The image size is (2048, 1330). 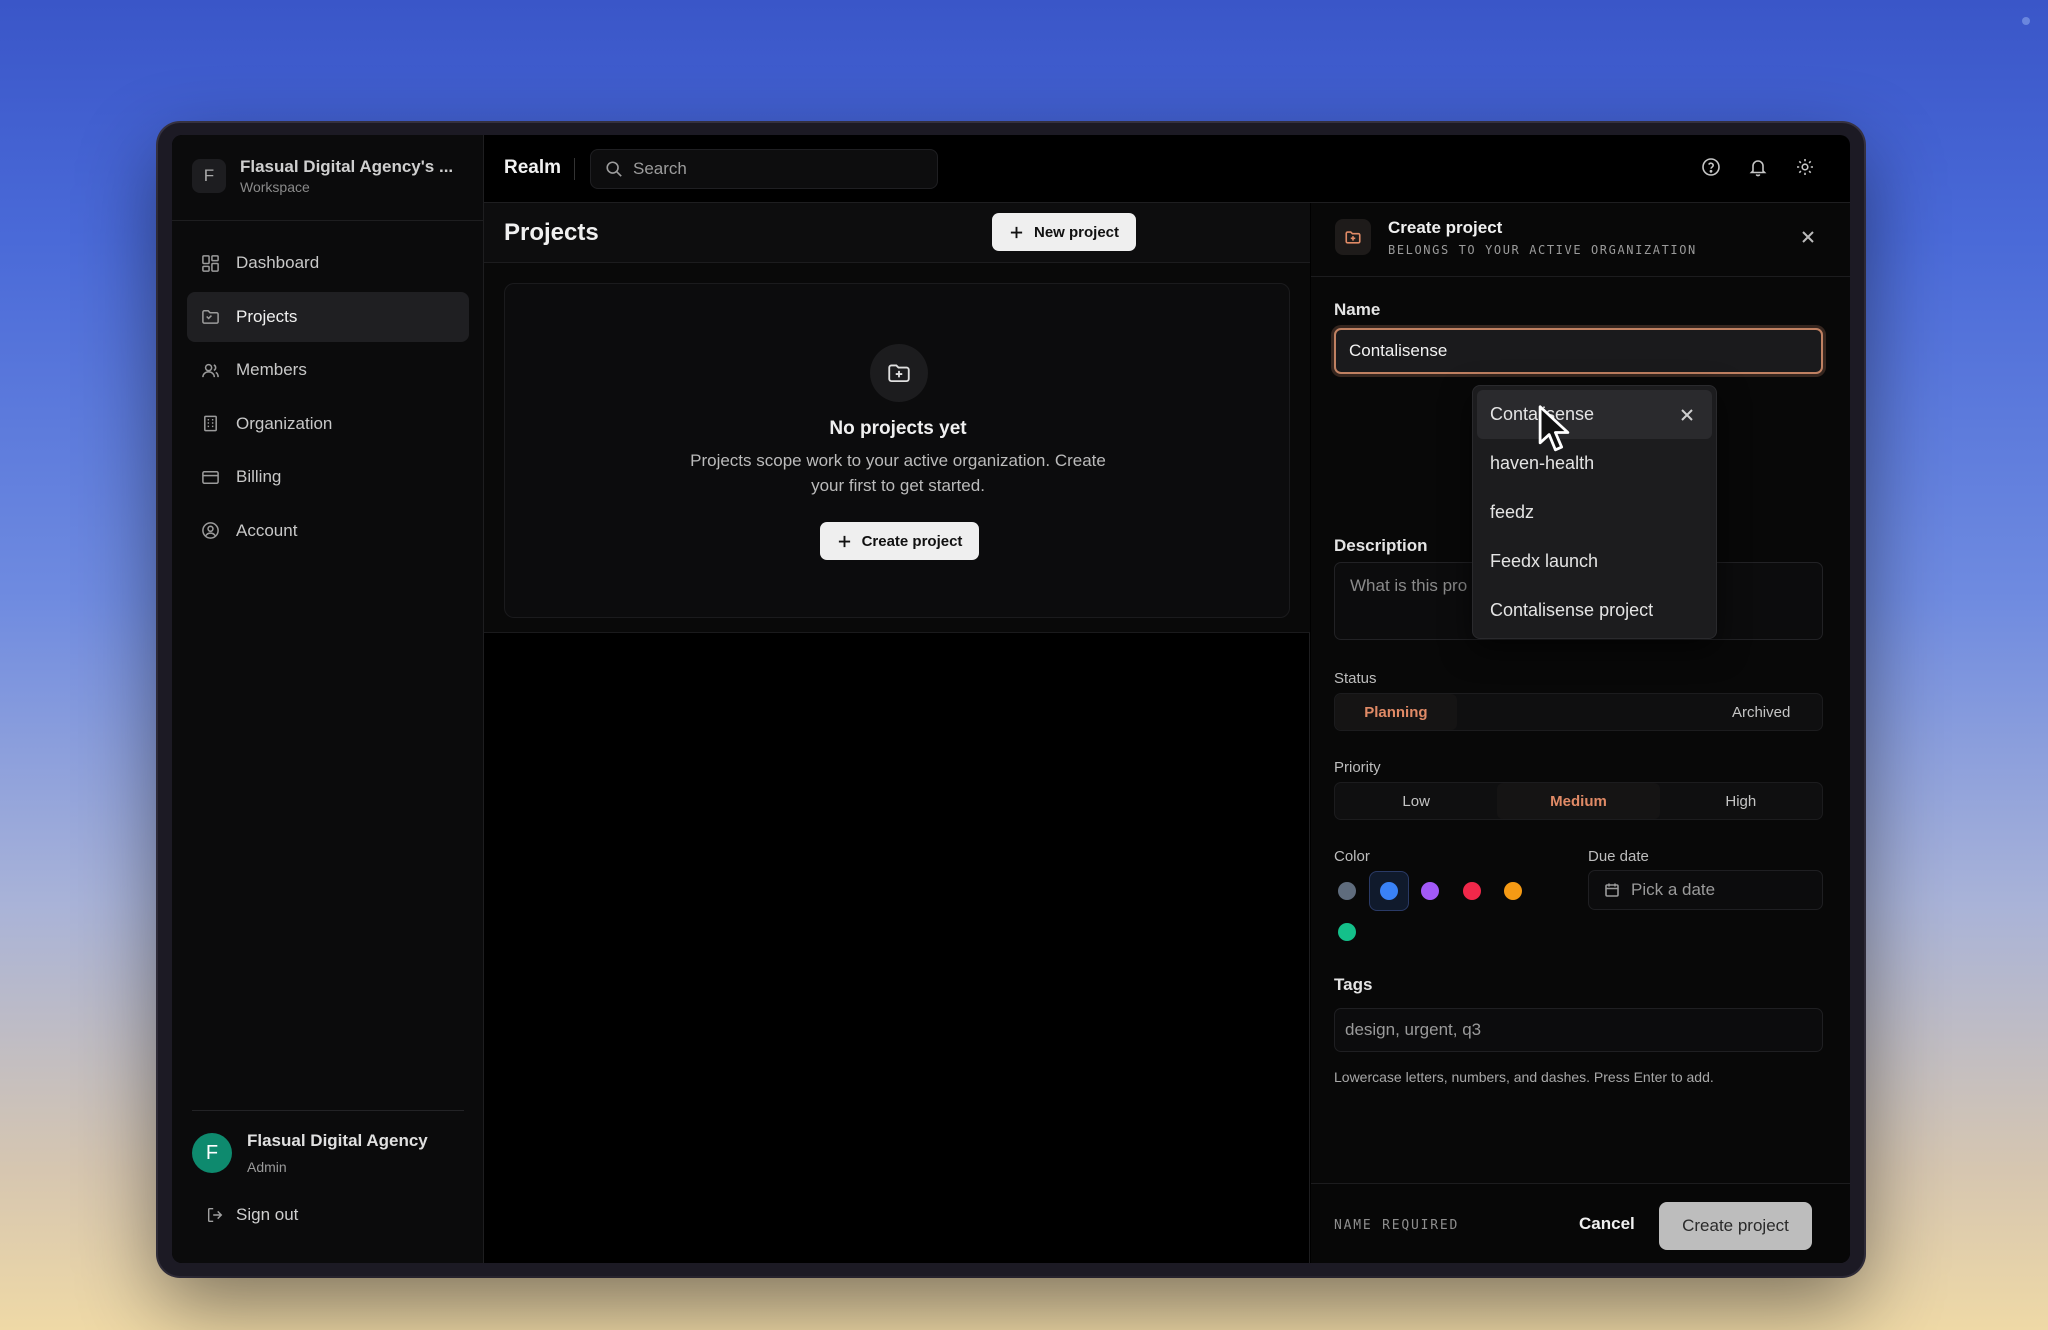 I want to click on color-swatch-blue, so click(x=1389, y=891).